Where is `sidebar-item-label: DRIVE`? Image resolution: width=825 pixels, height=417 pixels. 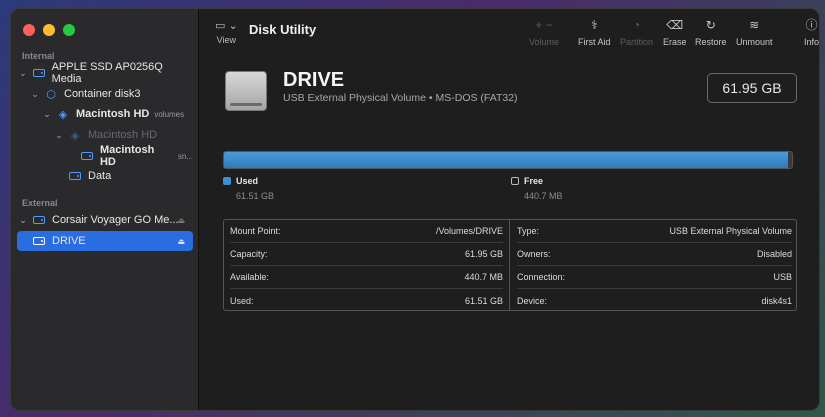 sidebar-item-label: DRIVE is located at coordinates (69, 241).